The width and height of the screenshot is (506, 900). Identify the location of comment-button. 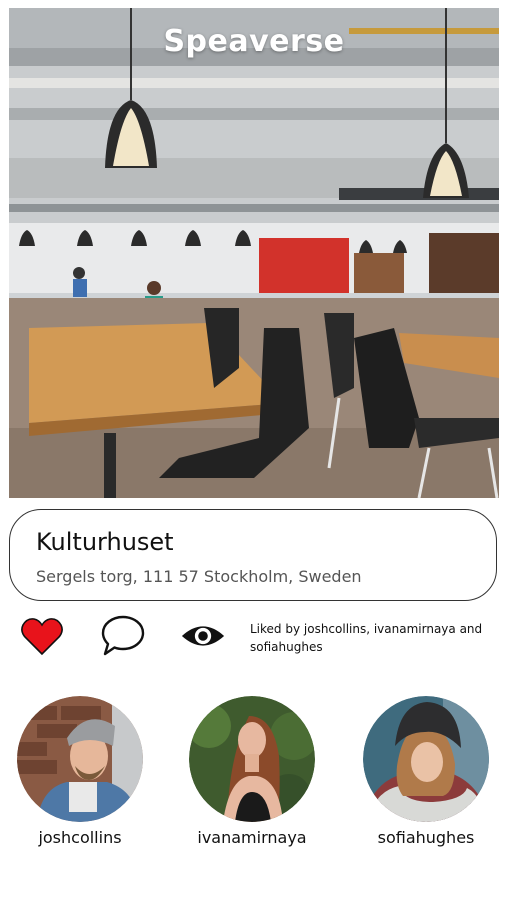
(123, 636).